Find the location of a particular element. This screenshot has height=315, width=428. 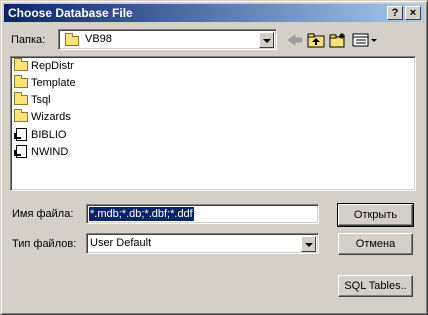

back-arrow-icon is located at coordinates (295, 40).